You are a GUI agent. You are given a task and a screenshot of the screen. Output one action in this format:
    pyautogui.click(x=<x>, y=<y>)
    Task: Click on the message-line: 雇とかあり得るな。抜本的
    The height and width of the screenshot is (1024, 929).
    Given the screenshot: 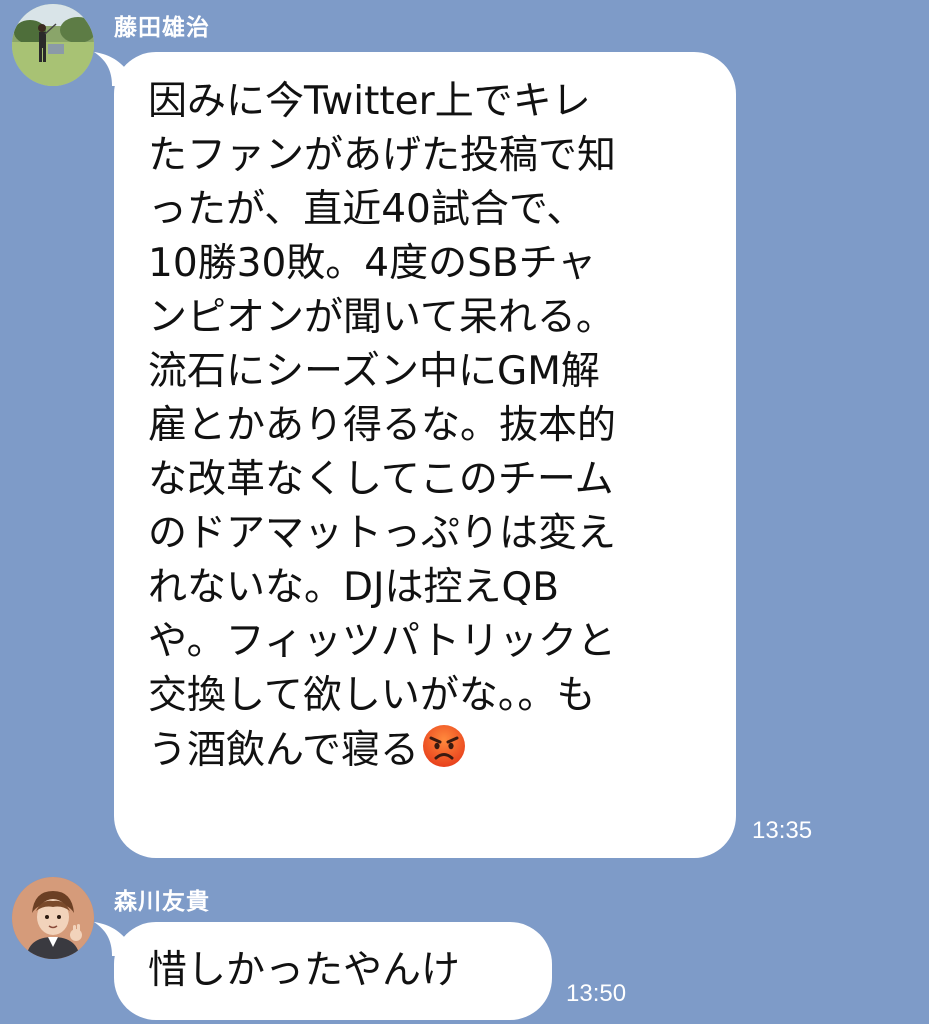 What is the action you would take?
    pyautogui.click(x=382, y=425)
    